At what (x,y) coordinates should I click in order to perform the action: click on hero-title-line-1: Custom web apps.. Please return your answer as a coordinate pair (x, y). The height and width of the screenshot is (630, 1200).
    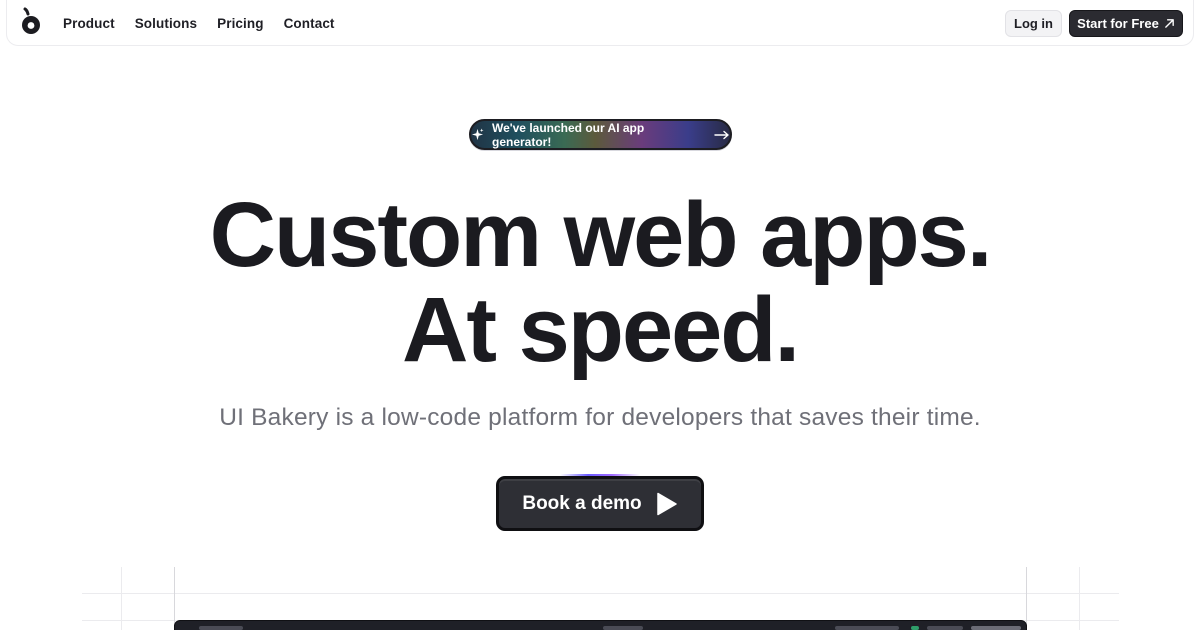
    Looking at the image, I should click on (601, 235).